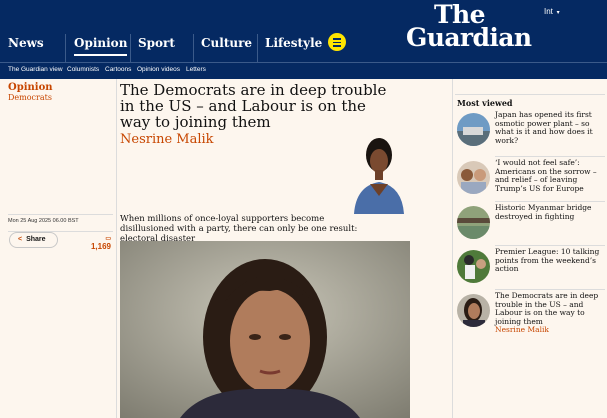 Image resolution: width=607 pixels, height=418 pixels. What do you see at coordinates (100, 246) in the screenshot?
I see `comment-count-value: 1,169` at bounding box center [100, 246].